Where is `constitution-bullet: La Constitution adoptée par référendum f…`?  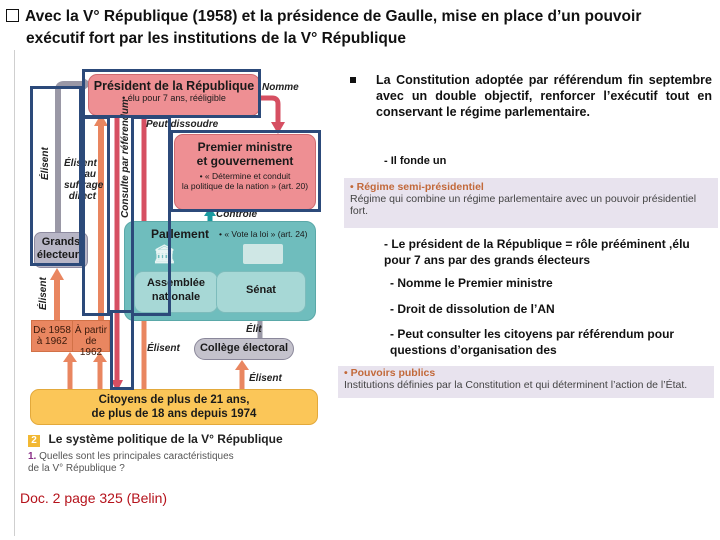 constitution-bullet: La Constitution adoptée par référendum f… is located at coordinates (531, 96).